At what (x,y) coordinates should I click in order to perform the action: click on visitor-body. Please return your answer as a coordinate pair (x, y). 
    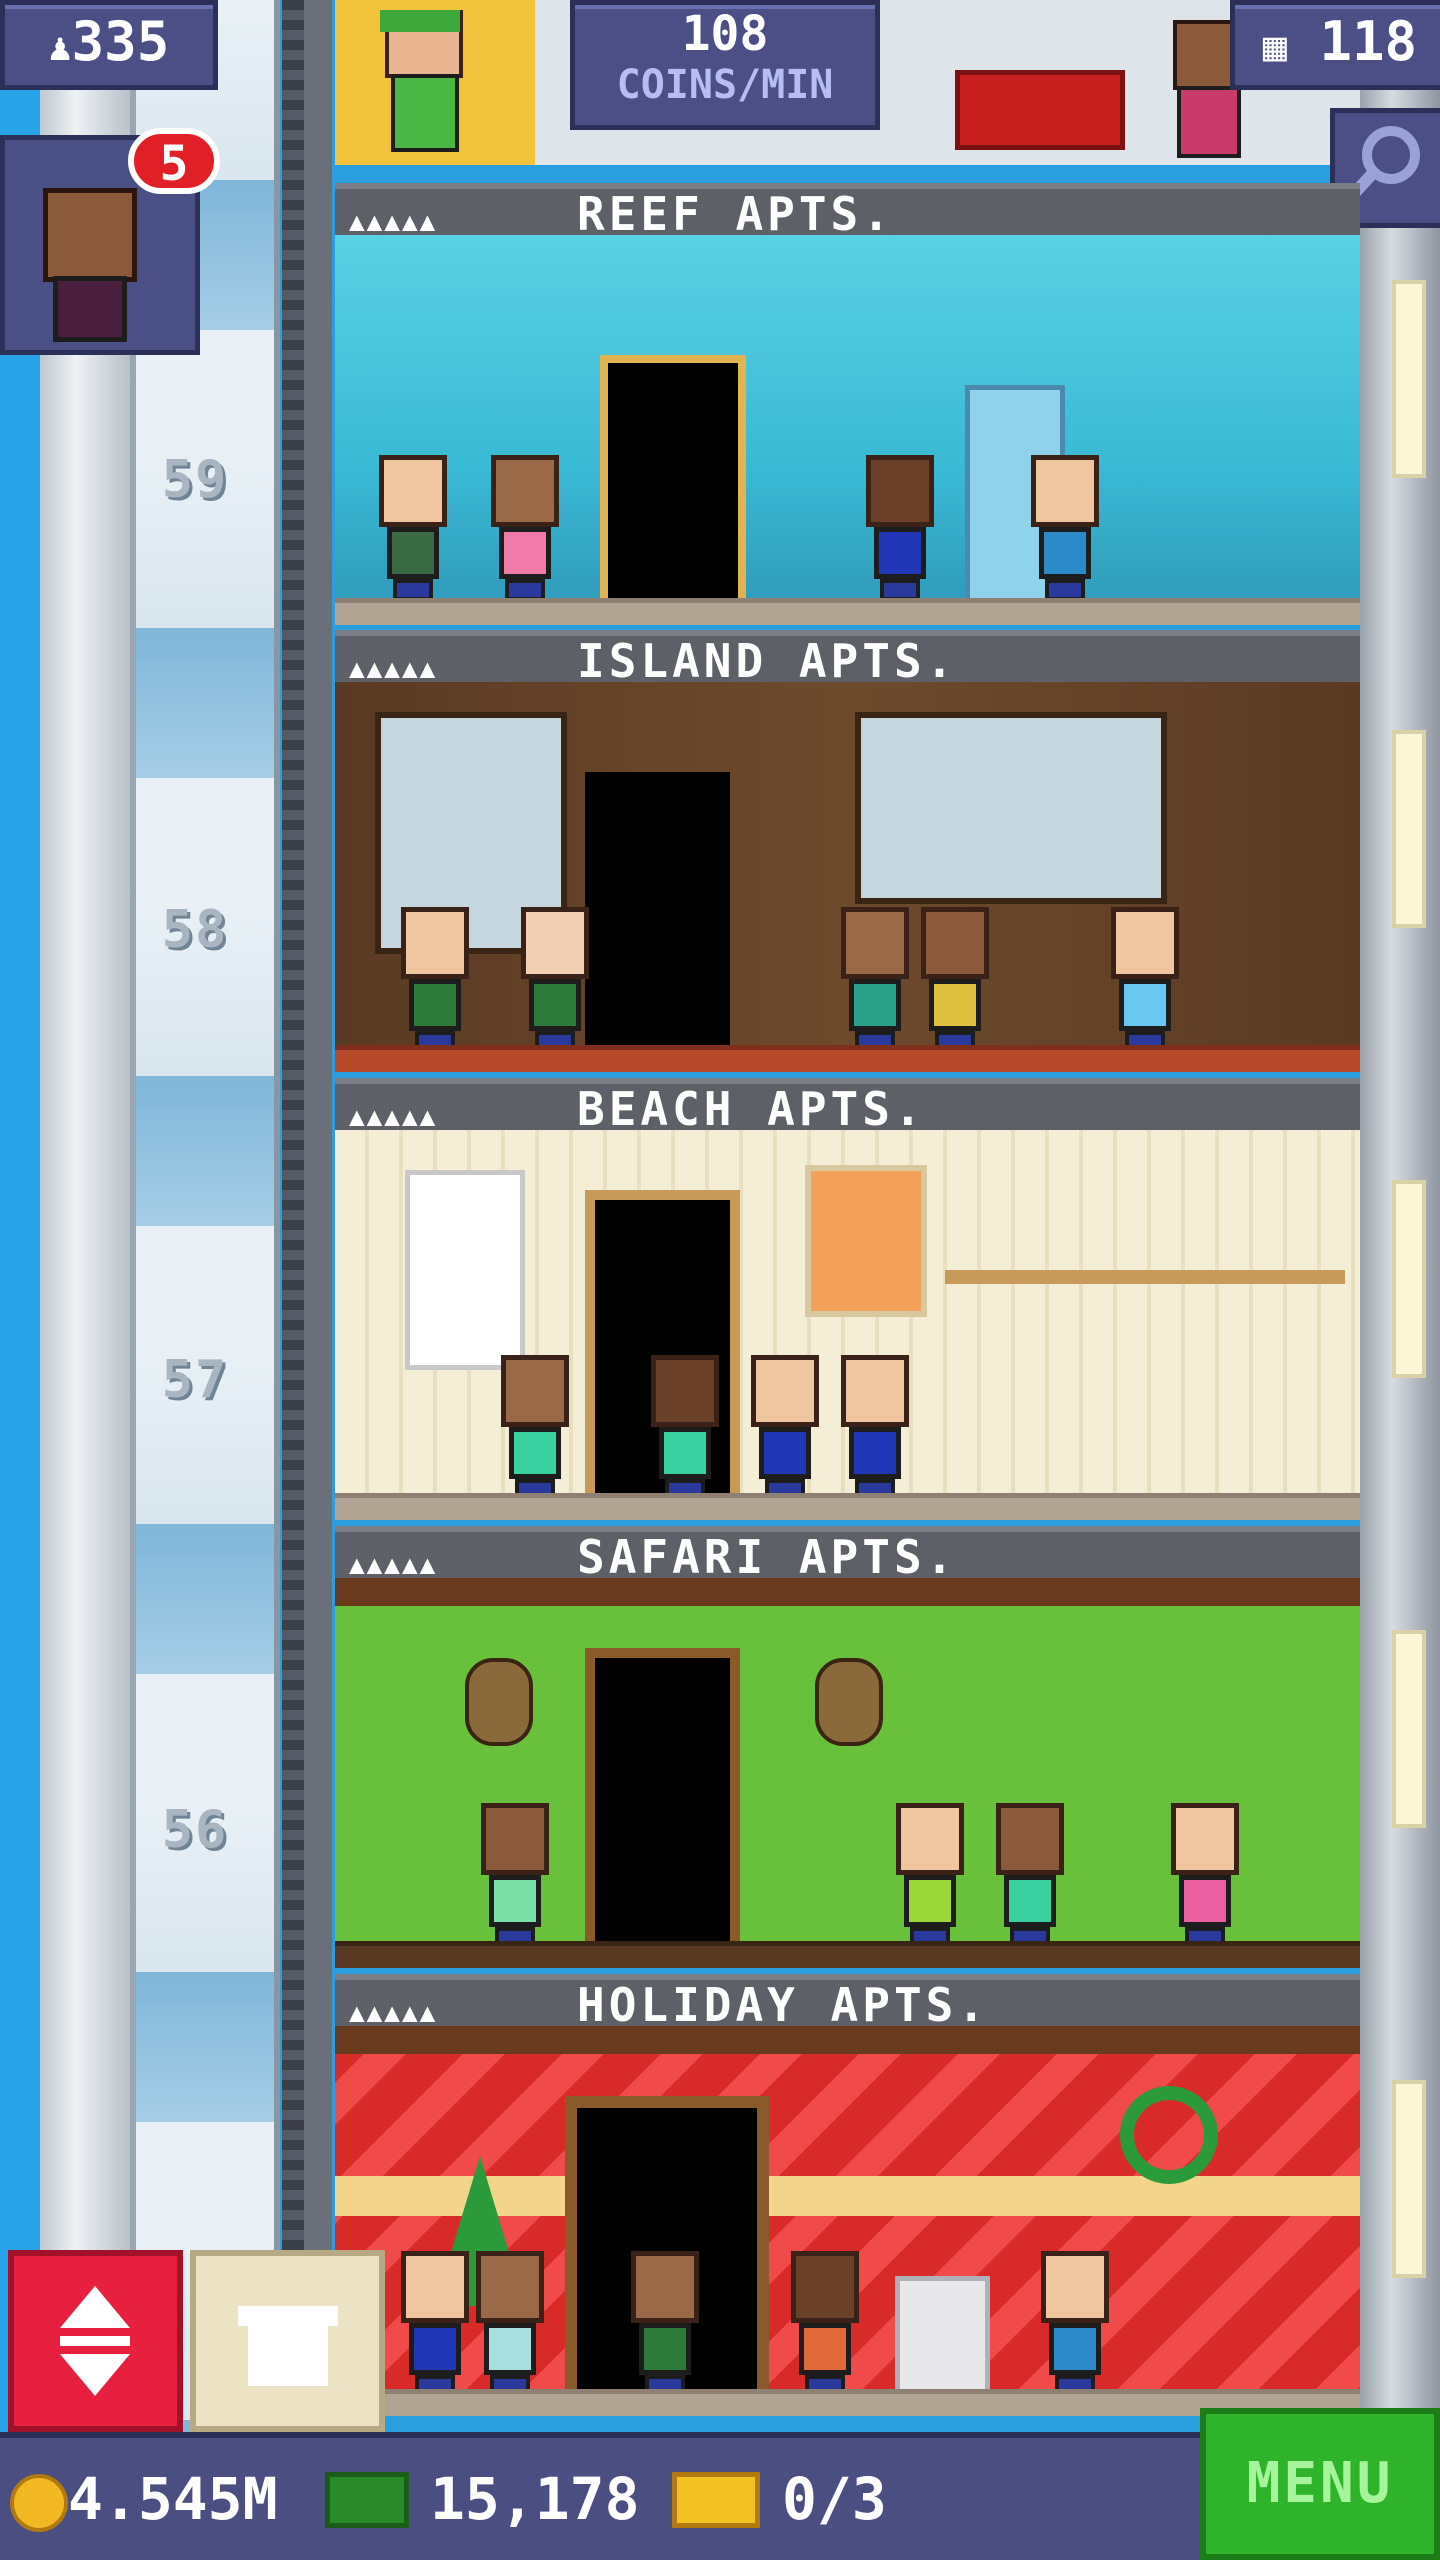
    Looking at the image, I should click on (90, 309).